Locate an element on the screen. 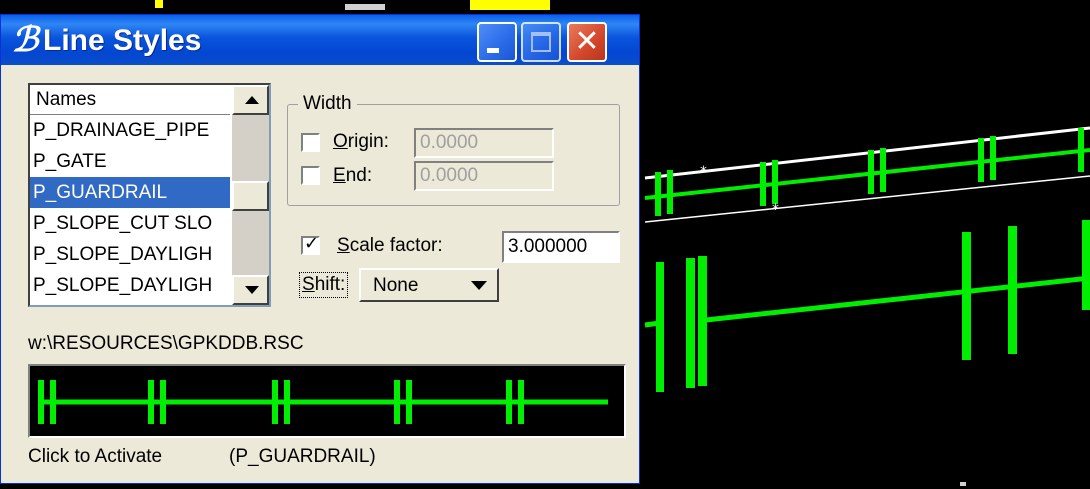 This screenshot has width=1090, height=489. scroll-up-button is located at coordinates (250, 100).